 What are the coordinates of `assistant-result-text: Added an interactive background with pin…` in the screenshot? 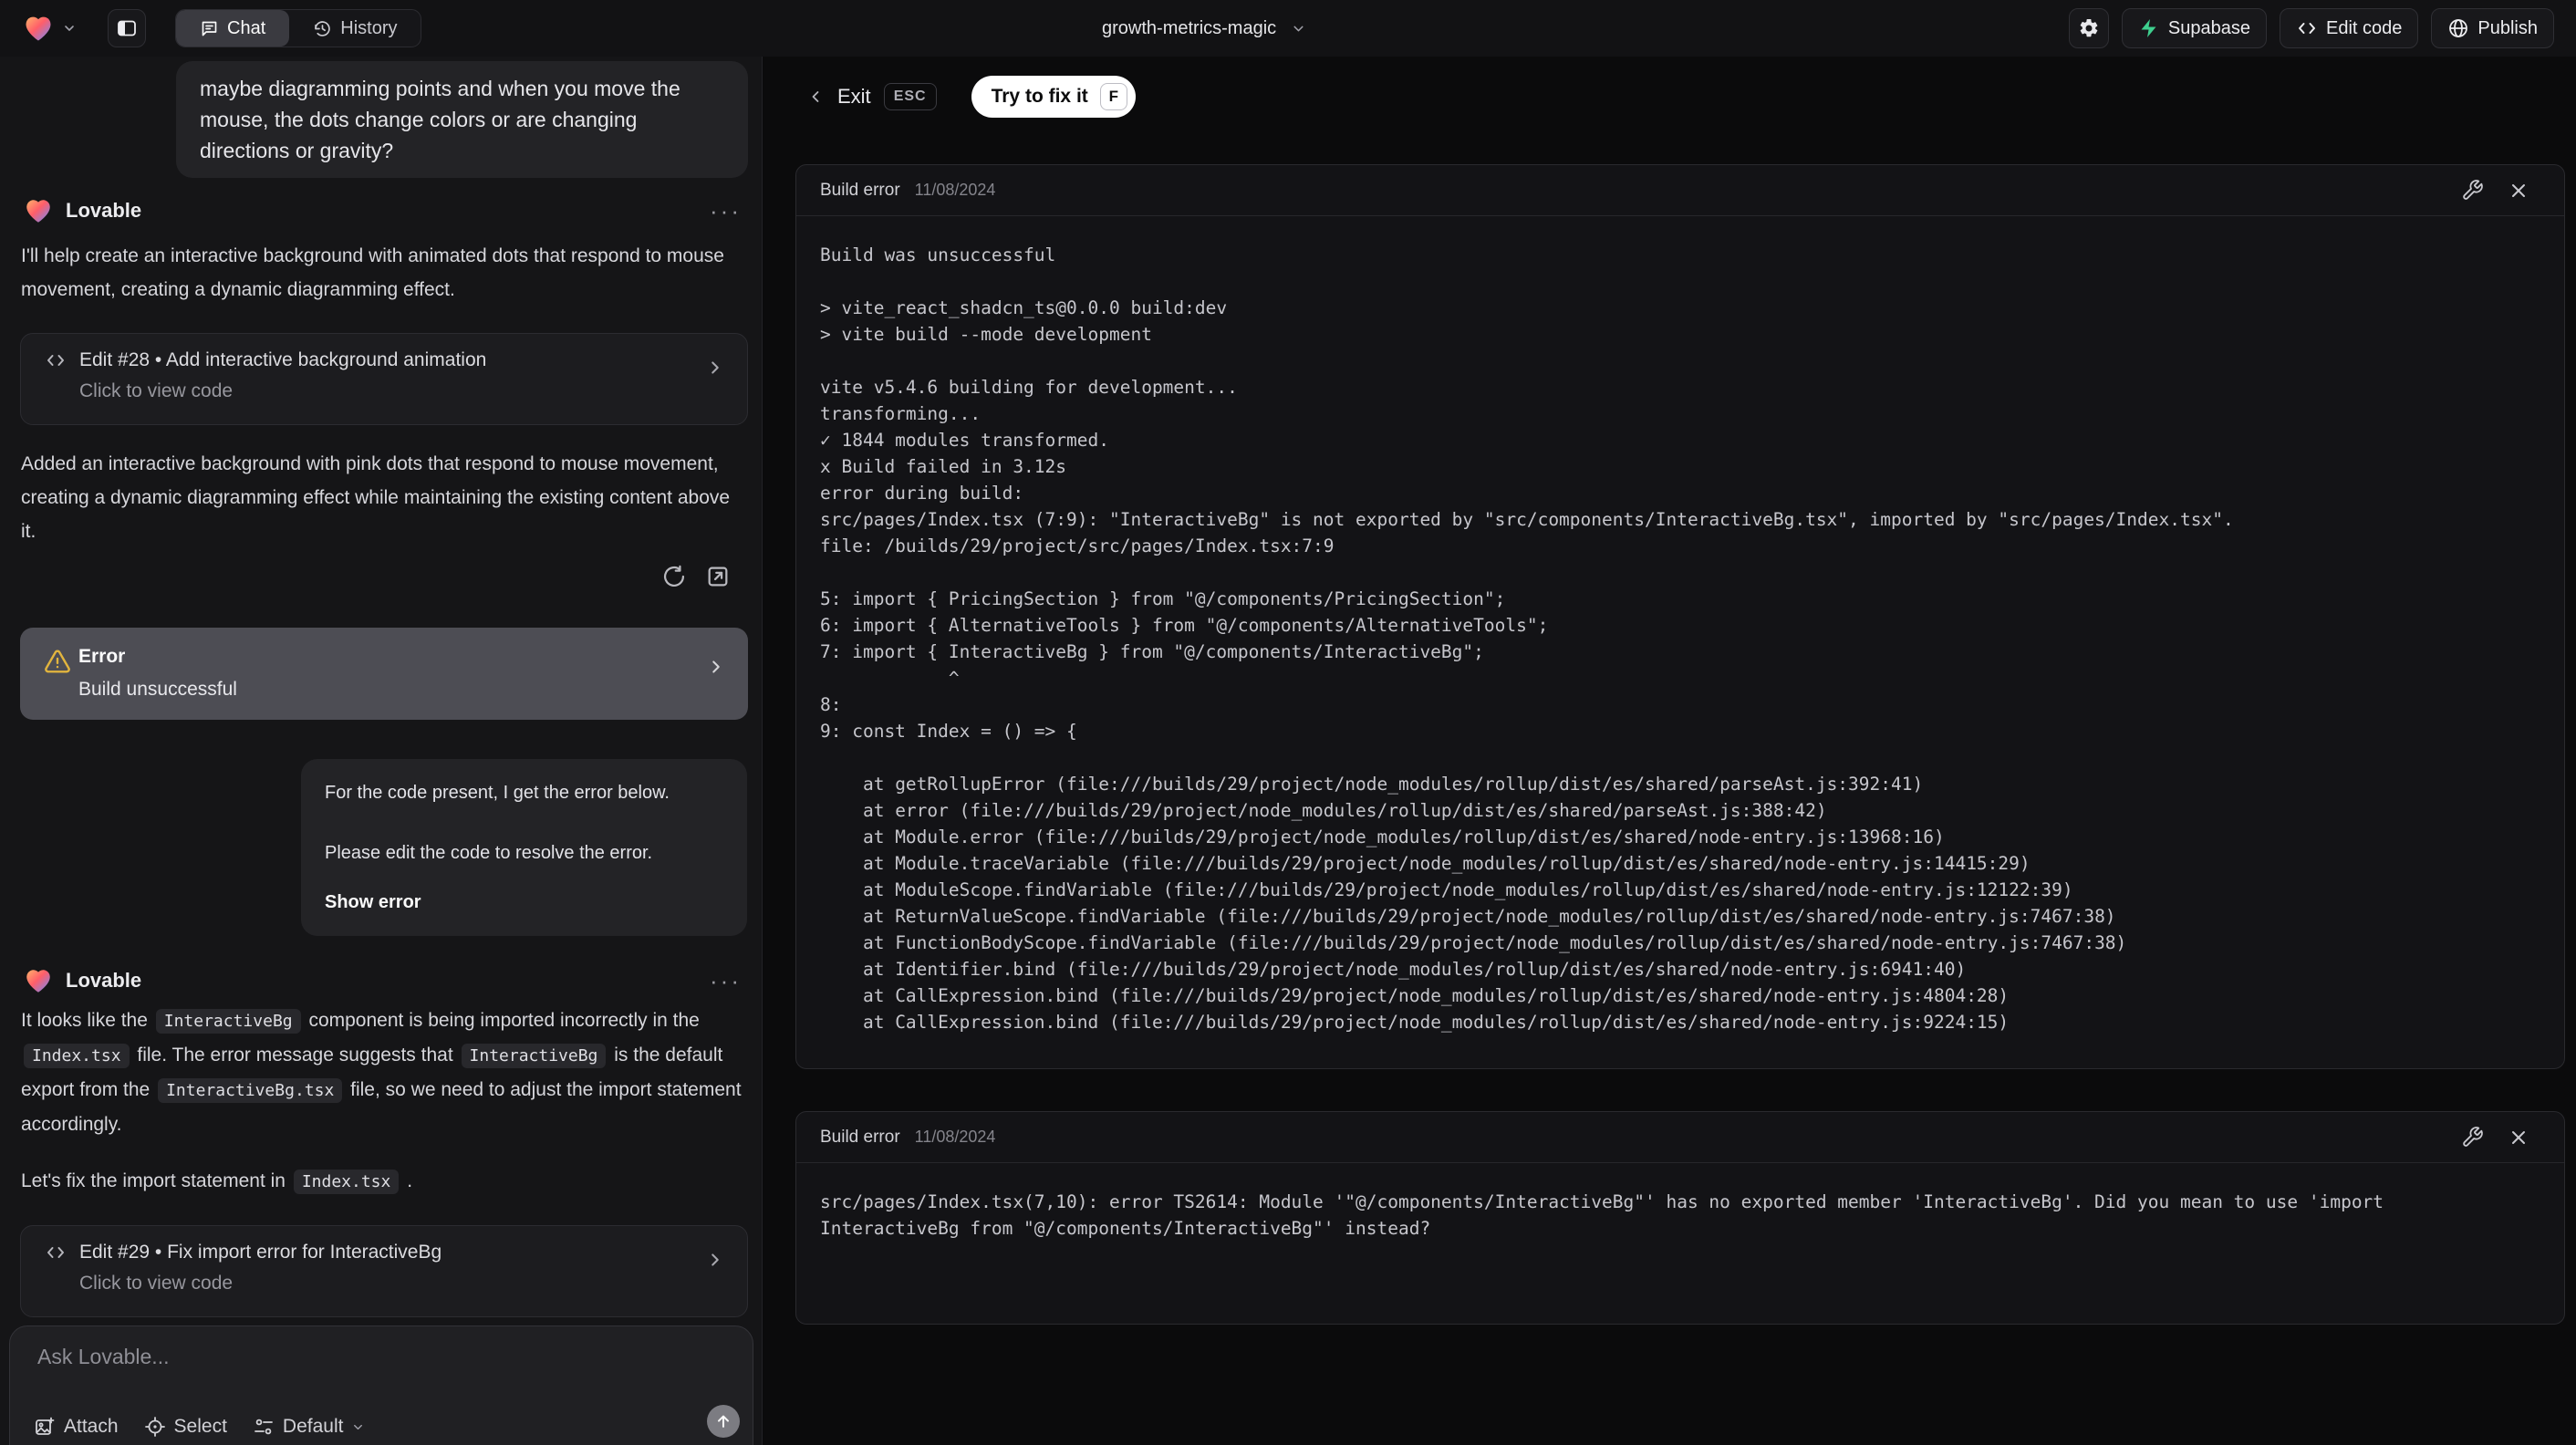 It's located at (376, 497).